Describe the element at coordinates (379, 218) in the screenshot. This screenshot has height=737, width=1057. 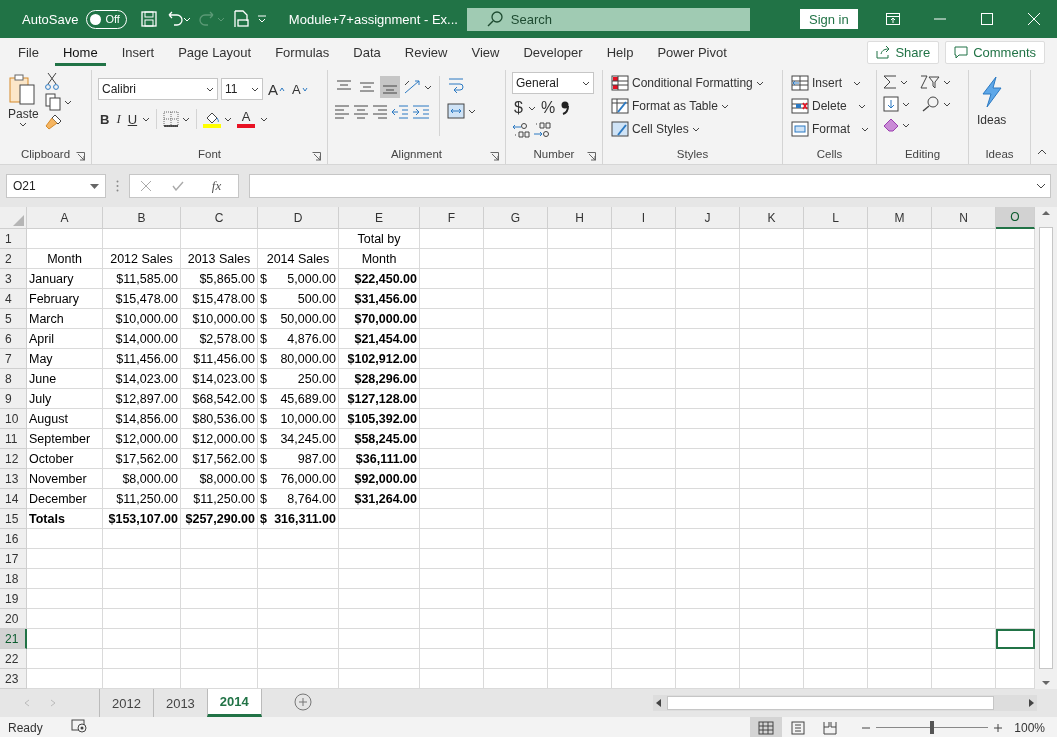
I see `column-header: E` at that location.